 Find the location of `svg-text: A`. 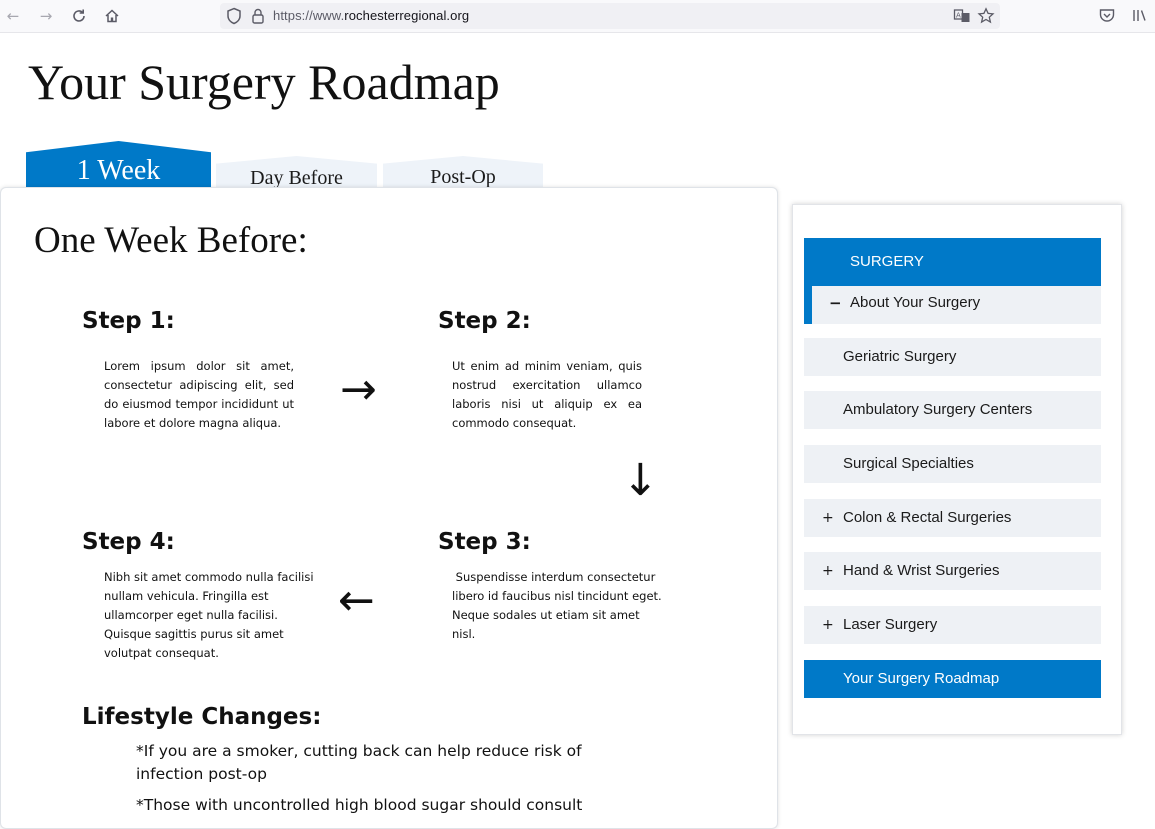

svg-text: A is located at coordinates (958, 16).